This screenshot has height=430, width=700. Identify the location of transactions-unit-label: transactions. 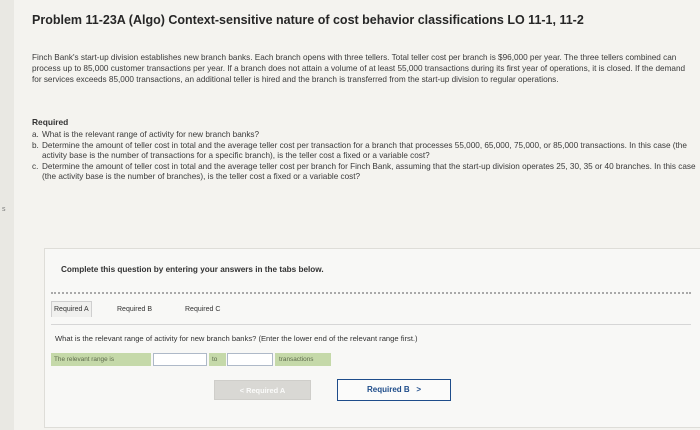
(303, 359).